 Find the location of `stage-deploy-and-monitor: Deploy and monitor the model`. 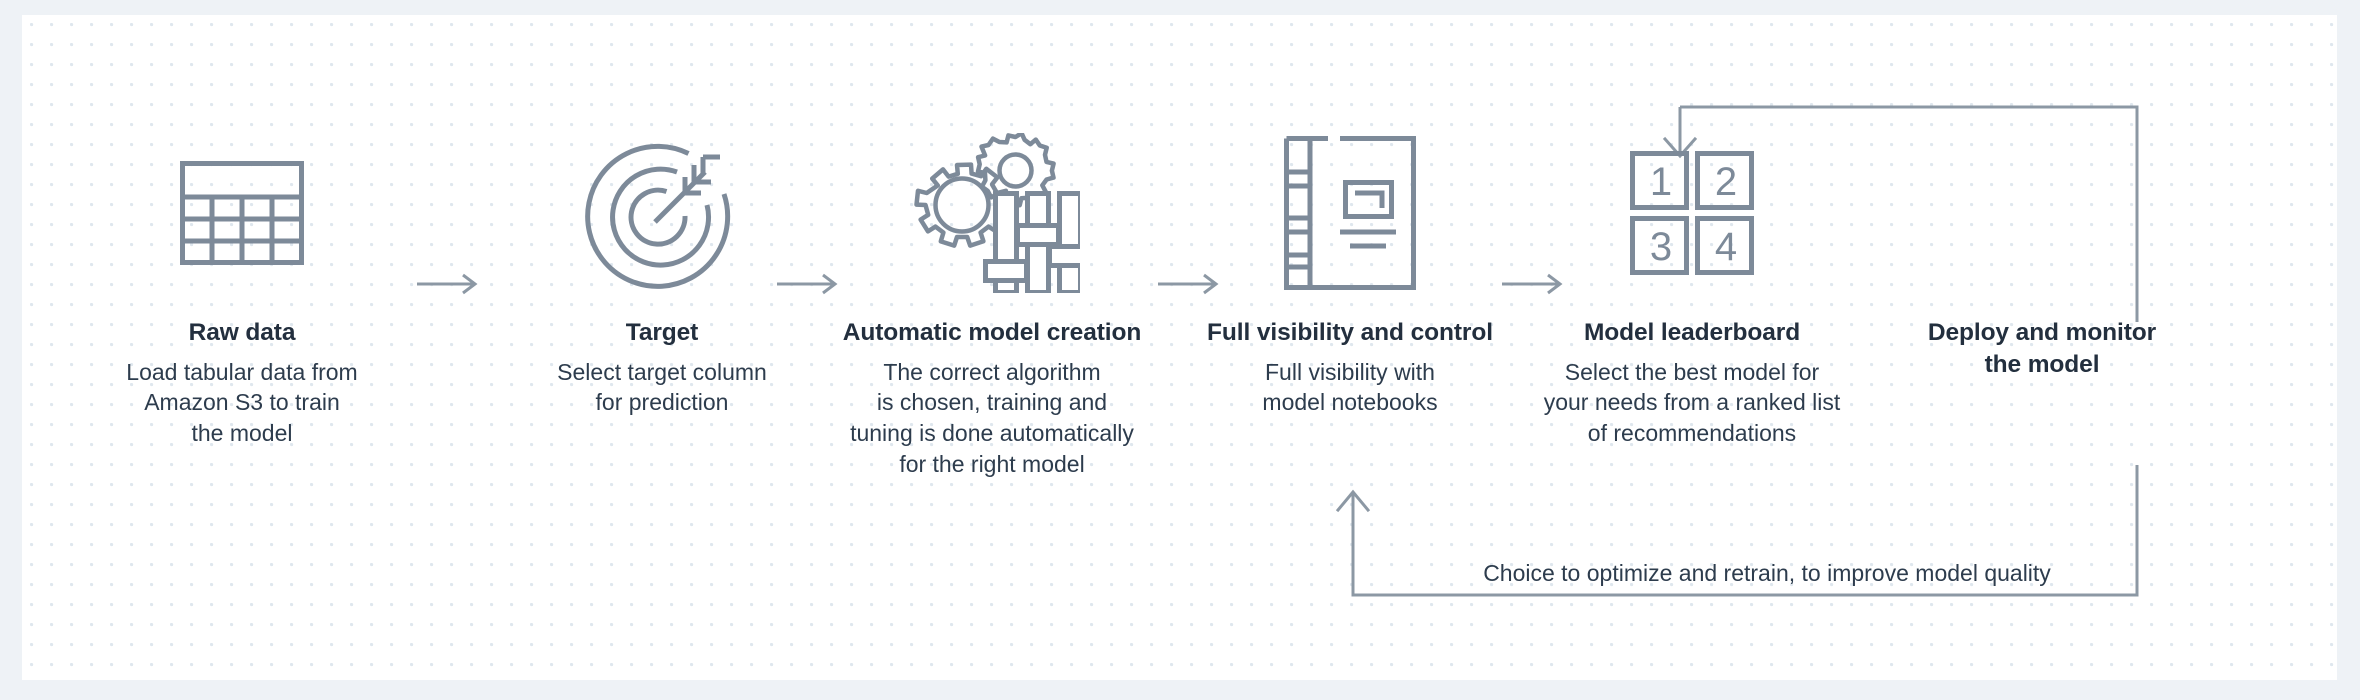

stage-deploy-and-monitor: Deploy and monitor the model is located at coordinates (2042, 257).